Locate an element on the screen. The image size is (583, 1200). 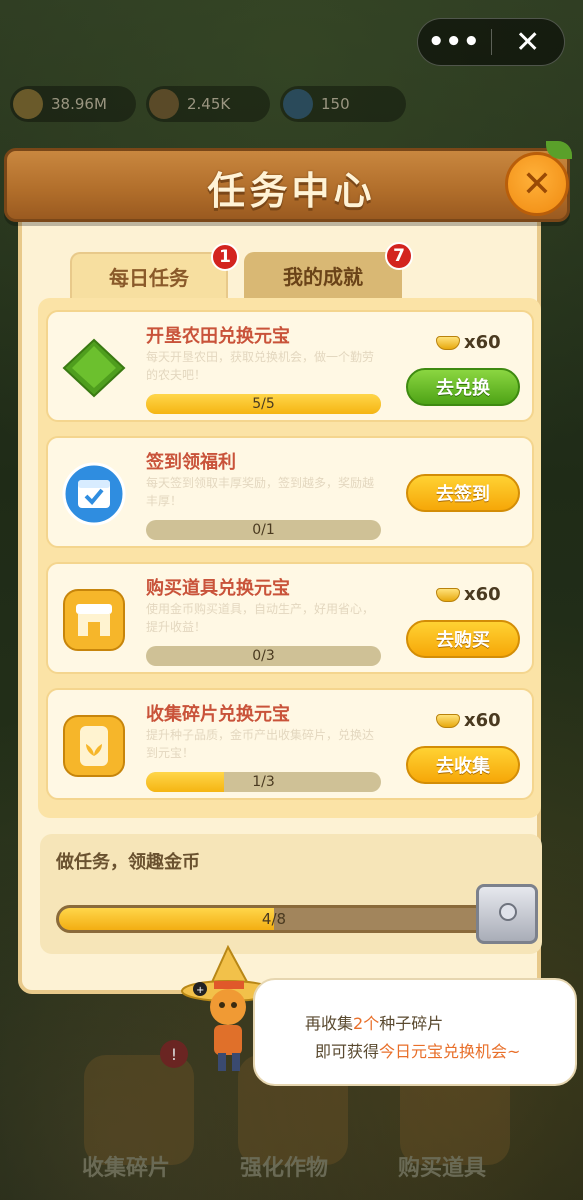
exchange-button: 去兑换 is located at coordinates (463, 387).